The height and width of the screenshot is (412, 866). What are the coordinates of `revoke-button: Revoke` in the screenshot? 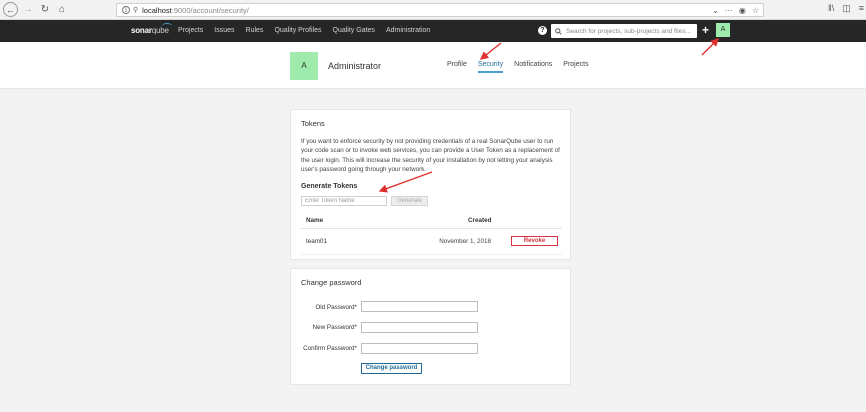 It's located at (534, 241).